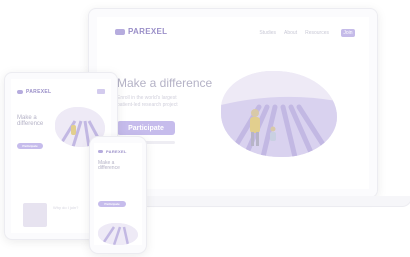 Image resolution: width=410 pixels, height=257 pixels. I want to click on nav-studies: Studies, so click(267, 33).